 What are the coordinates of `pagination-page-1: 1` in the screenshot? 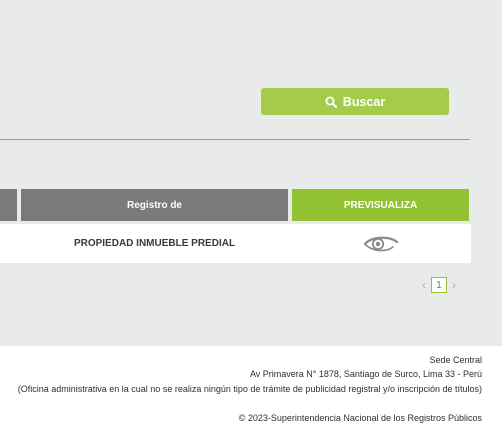 It's located at (439, 285).